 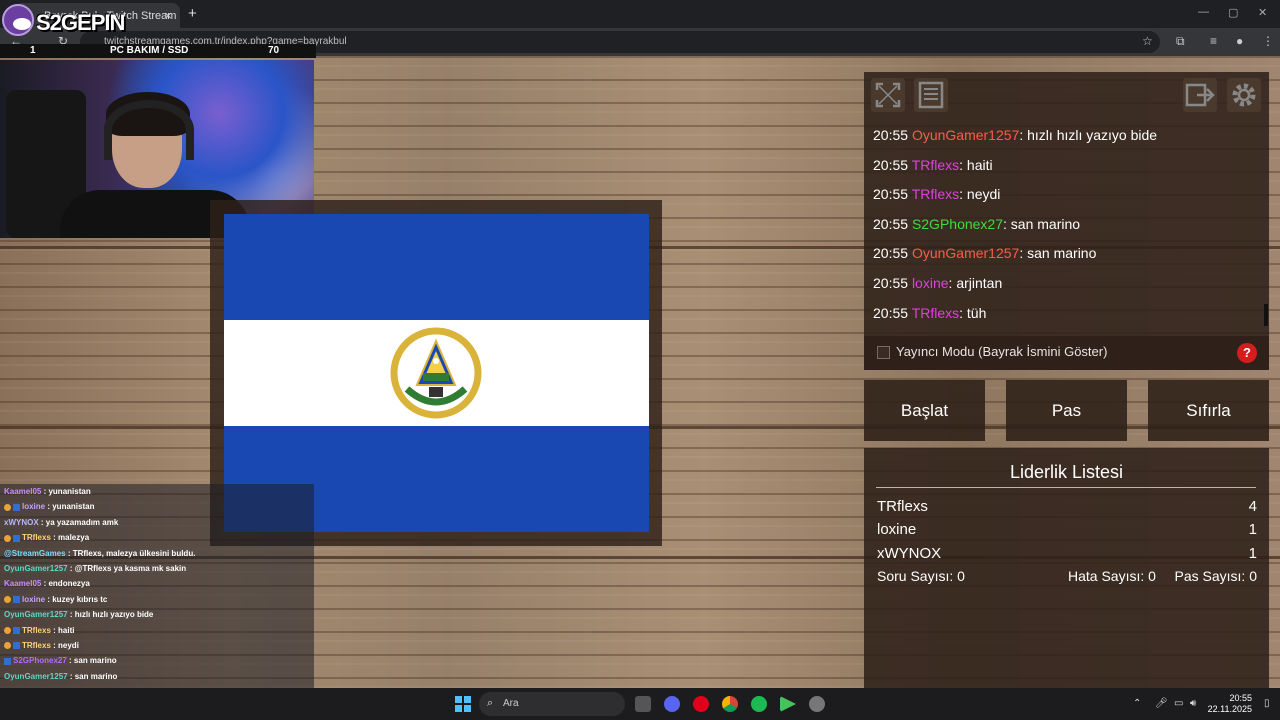 What do you see at coordinates (157, 645) in the screenshot?
I see `chat-overlay-line: TRflexs : neydi` at bounding box center [157, 645].